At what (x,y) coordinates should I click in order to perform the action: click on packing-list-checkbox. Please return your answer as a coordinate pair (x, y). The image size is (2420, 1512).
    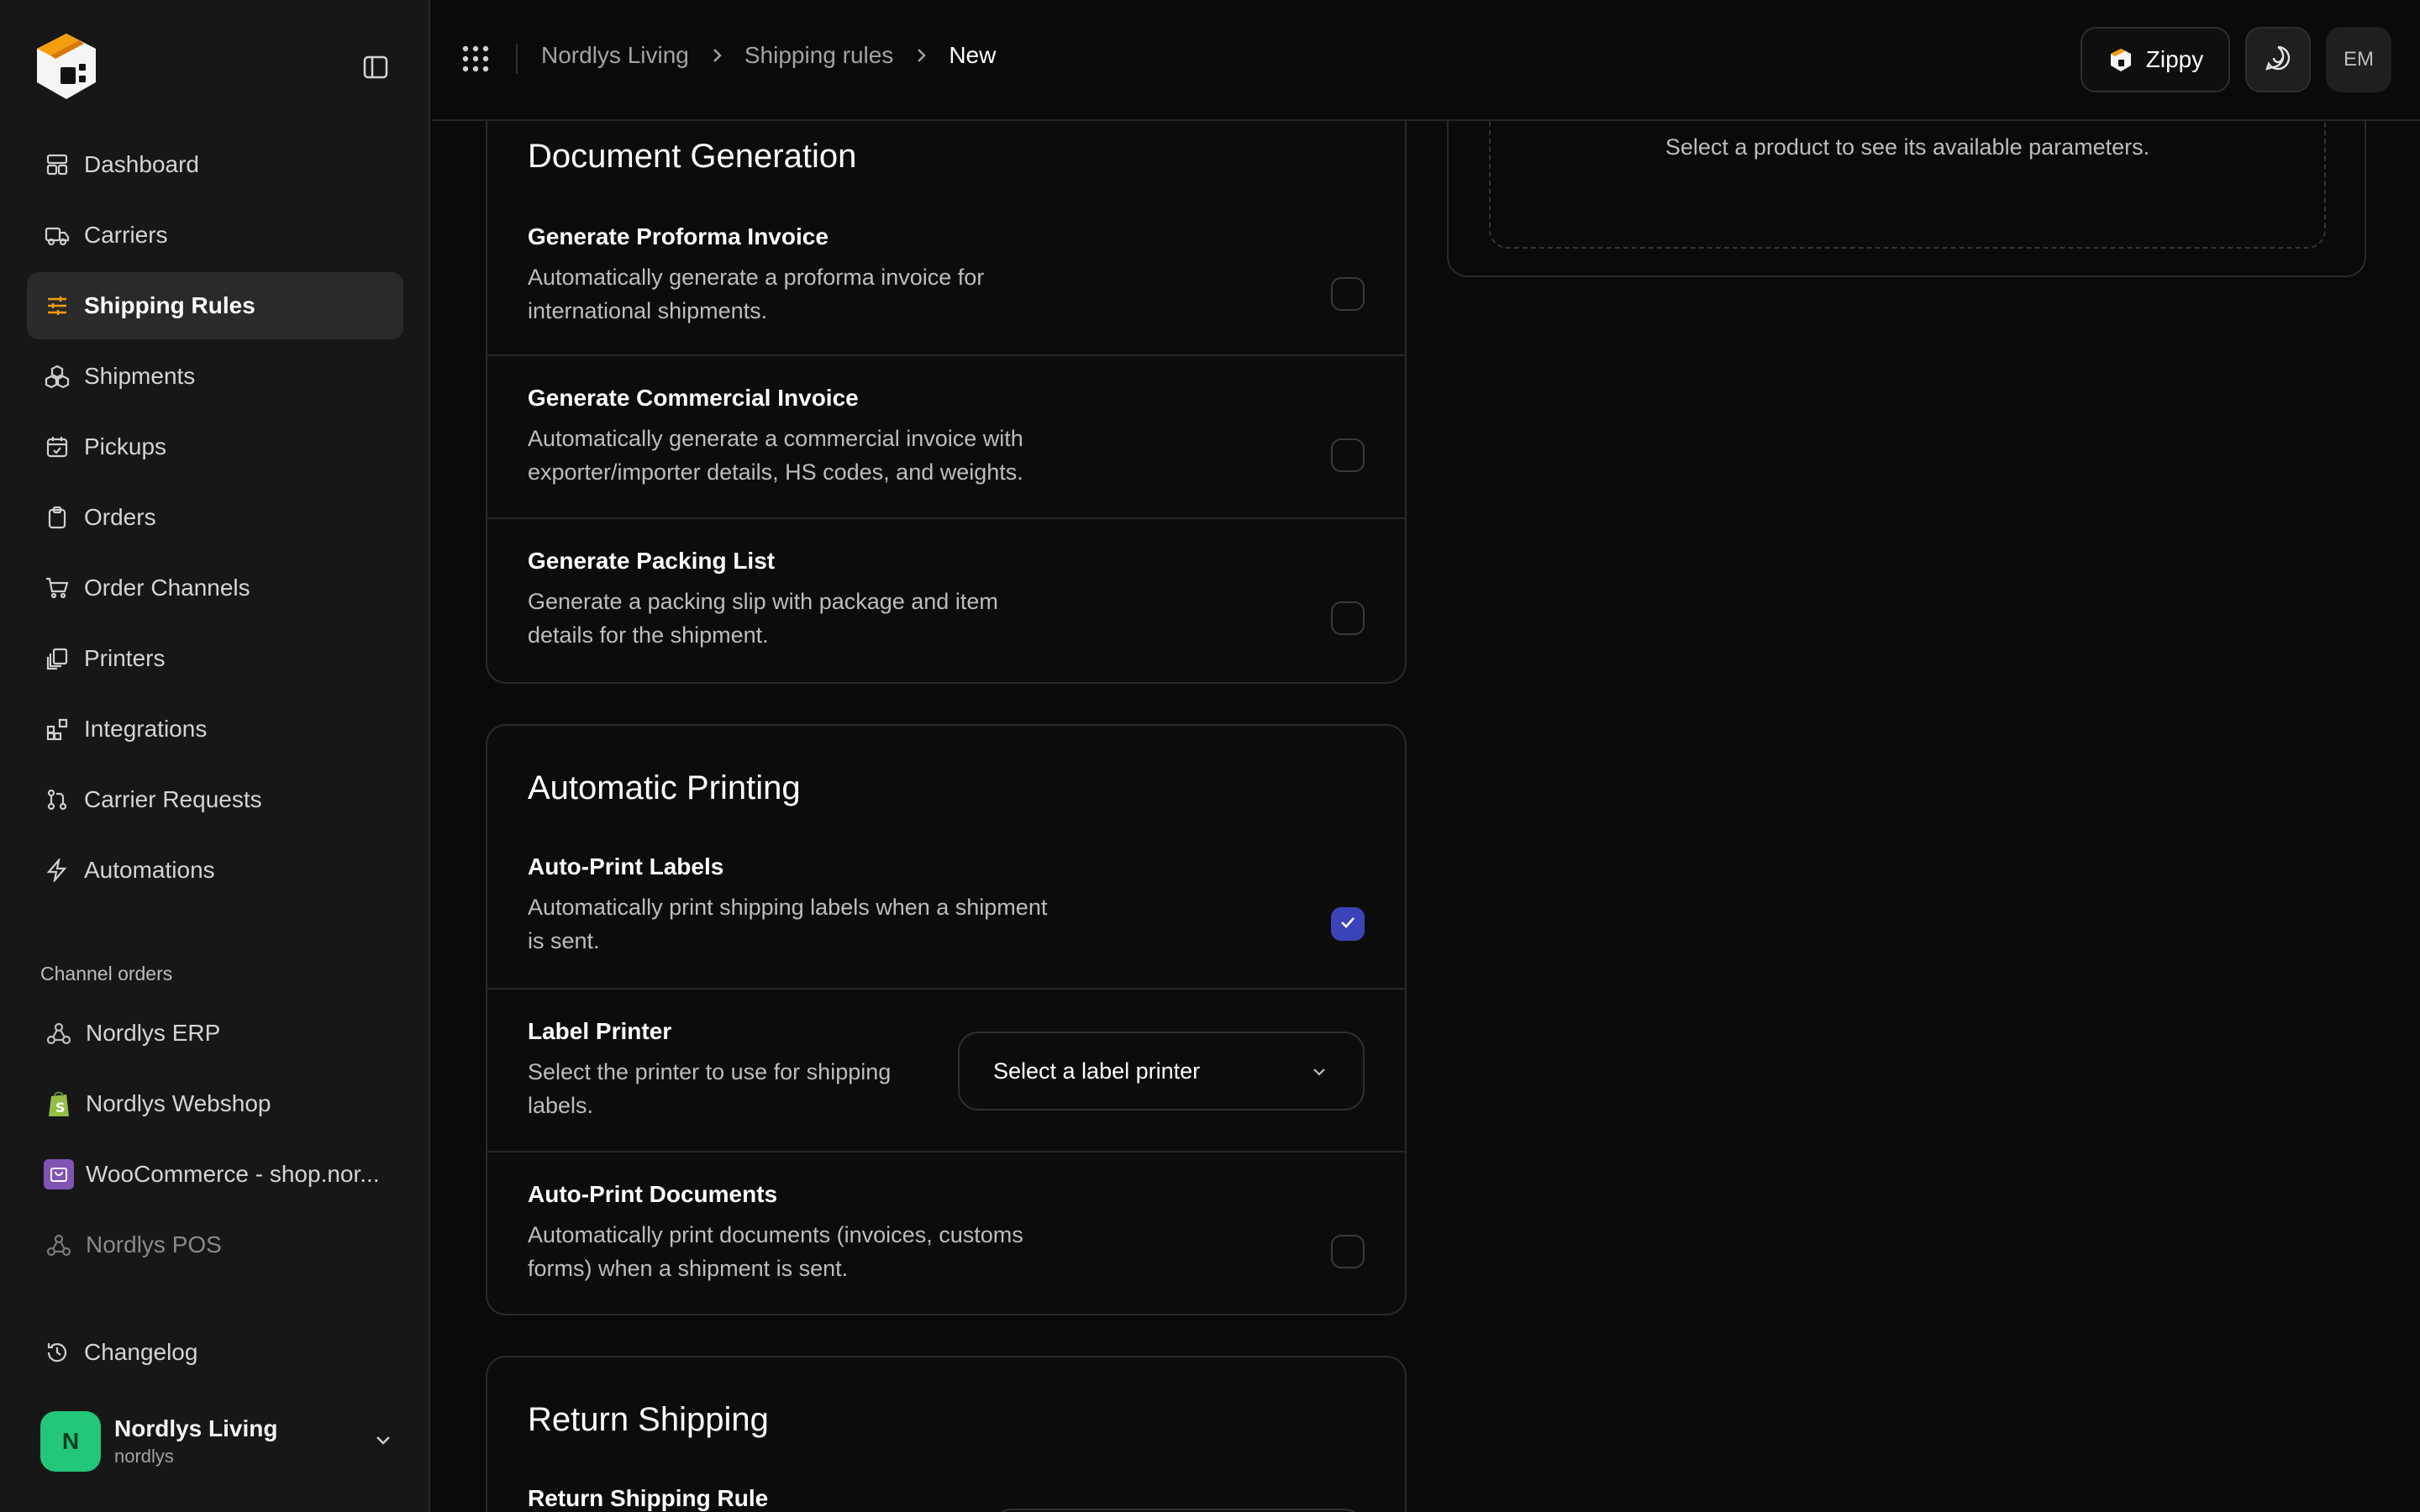
    Looking at the image, I should click on (1348, 618).